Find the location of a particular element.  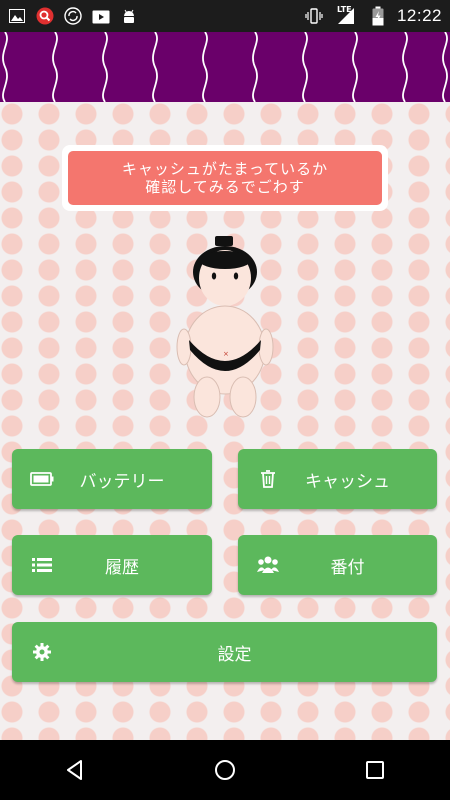

home-icon is located at coordinates (225, 770).